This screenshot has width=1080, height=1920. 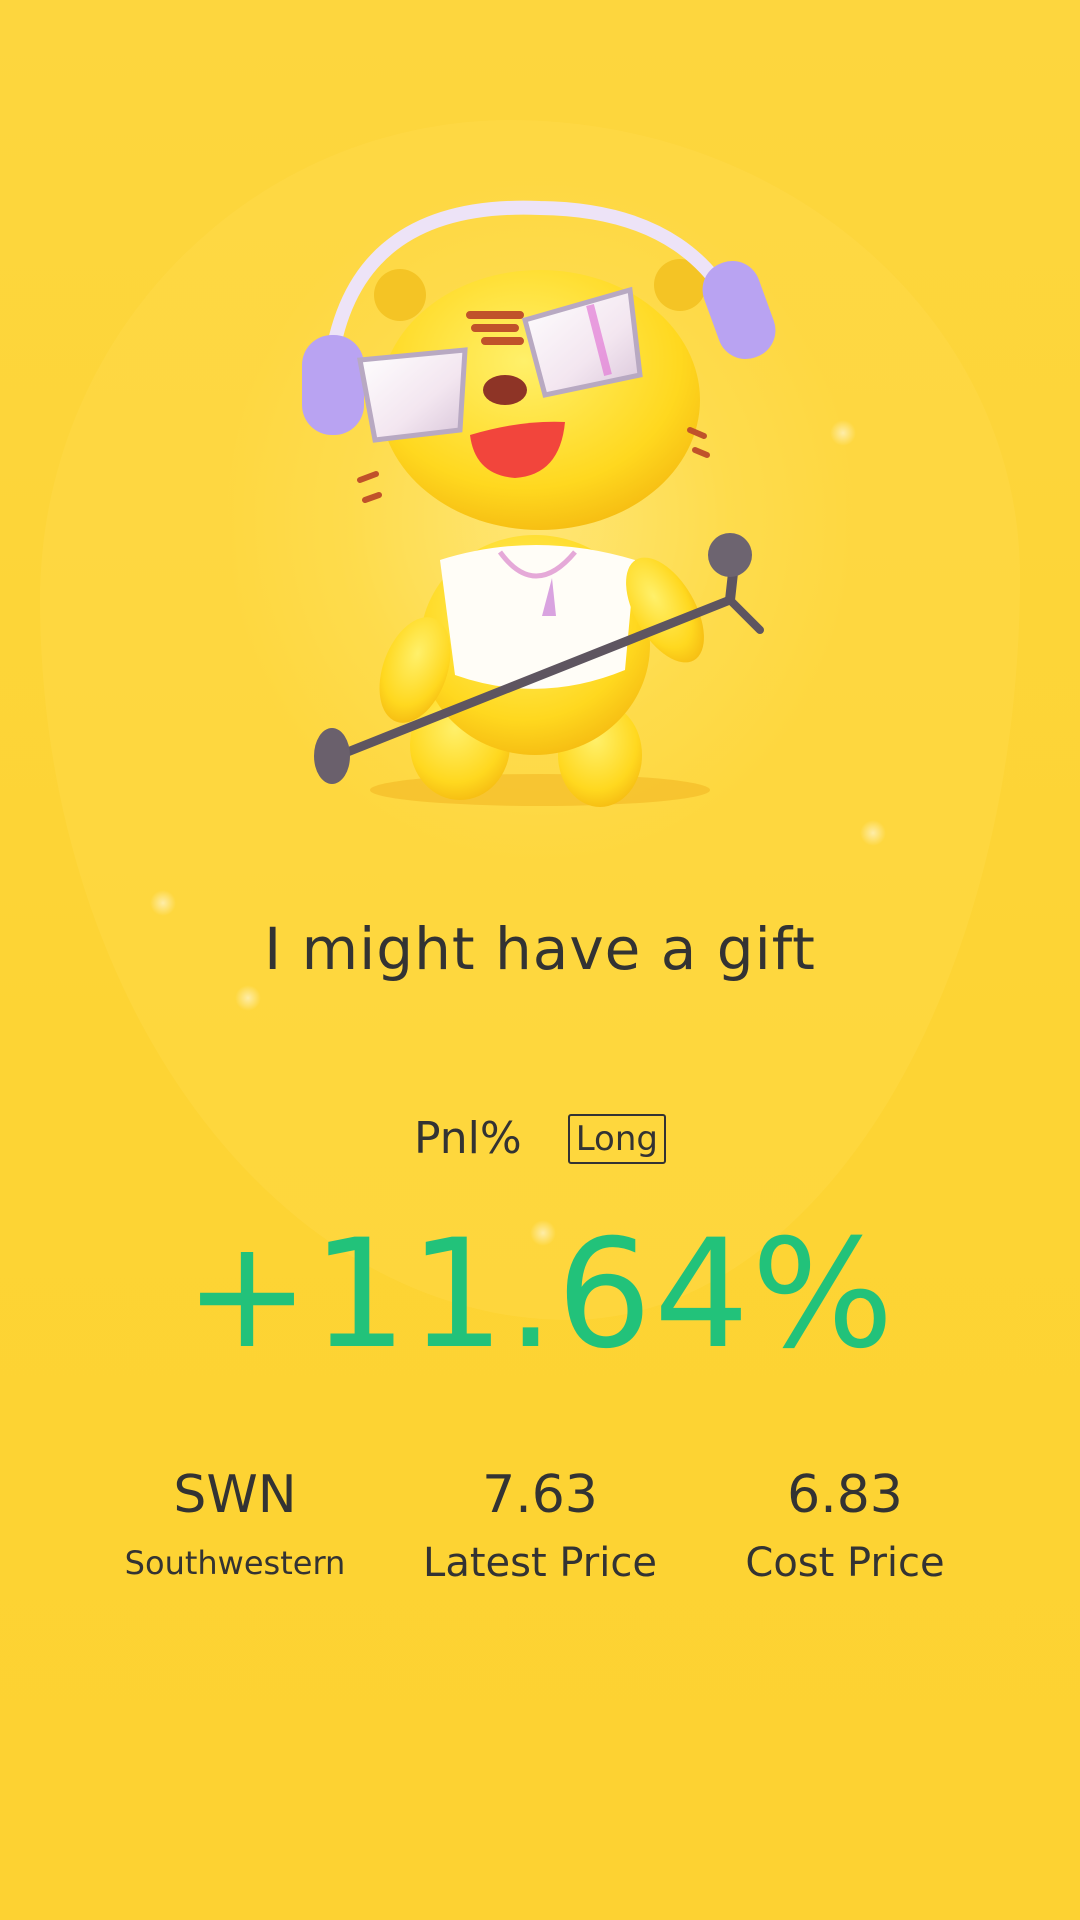 I want to click on cost-price-label: Cost Price, so click(x=845, y=1563).